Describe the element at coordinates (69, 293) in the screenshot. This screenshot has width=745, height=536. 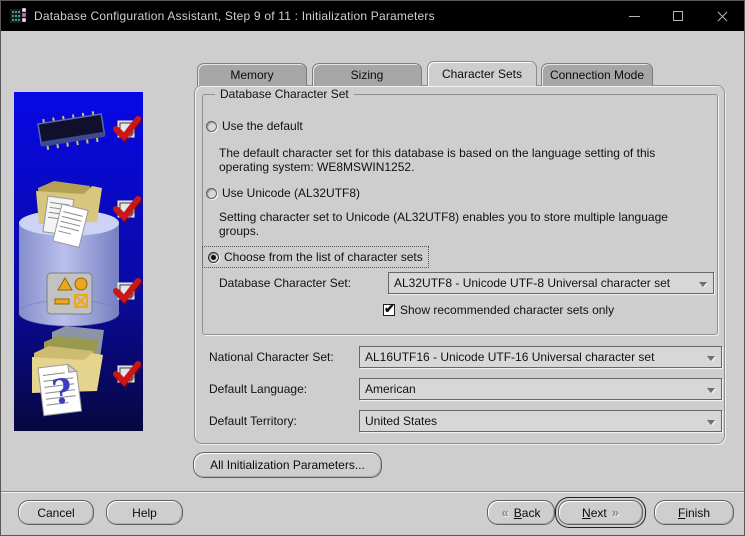
I see `shapes-tile-icon` at that location.